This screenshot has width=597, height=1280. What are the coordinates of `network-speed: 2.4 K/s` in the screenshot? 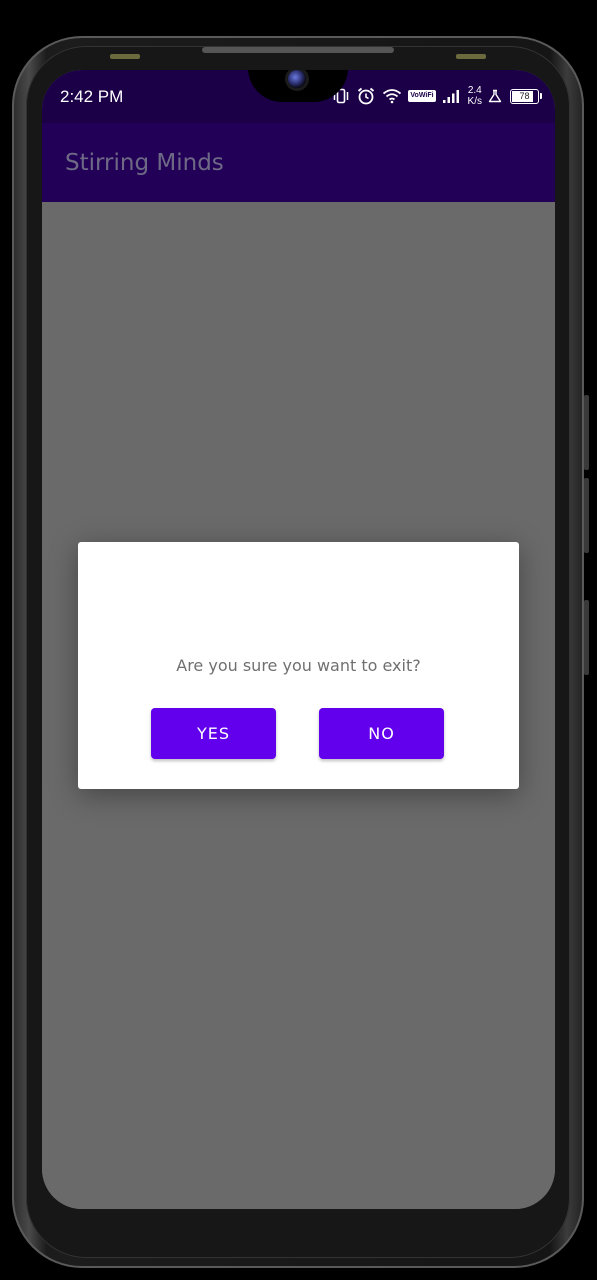 It's located at (475, 96).